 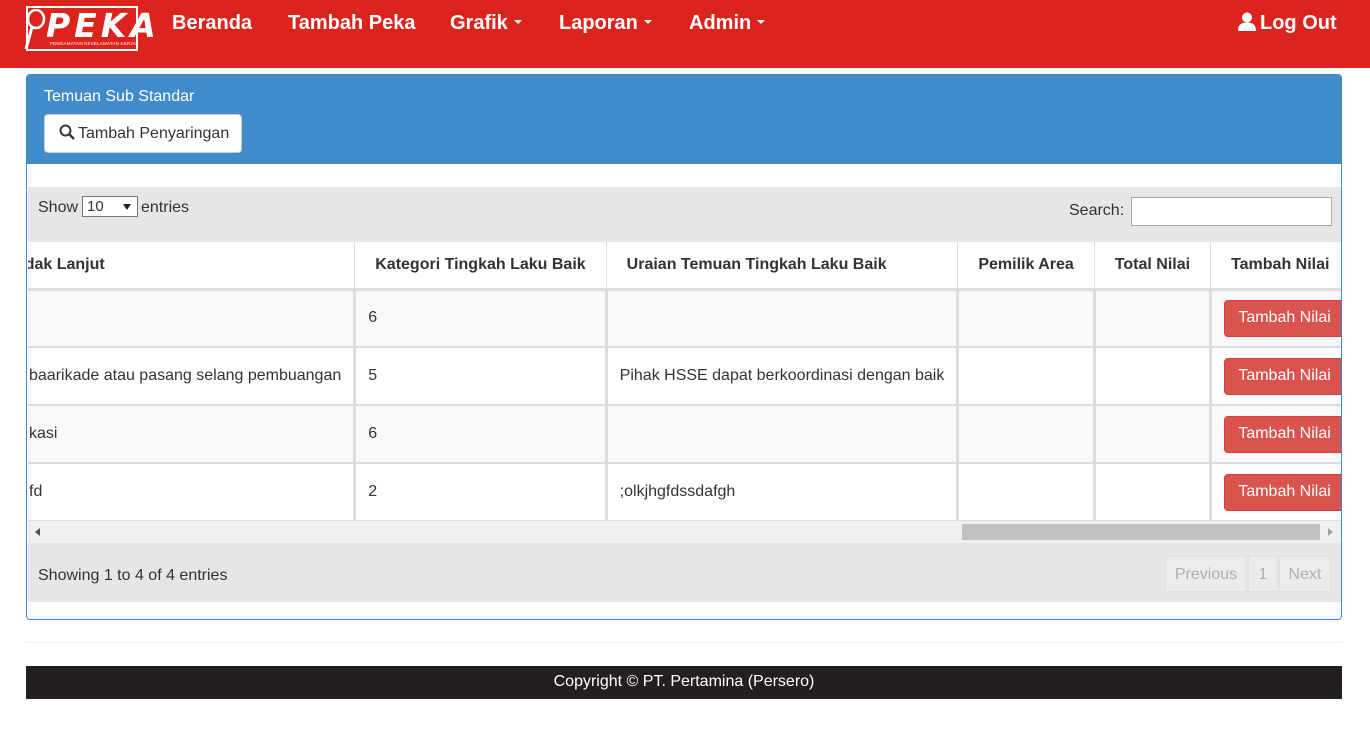 What do you see at coordinates (1141, 532) in the screenshot?
I see `scrollbar-thumb` at bounding box center [1141, 532].